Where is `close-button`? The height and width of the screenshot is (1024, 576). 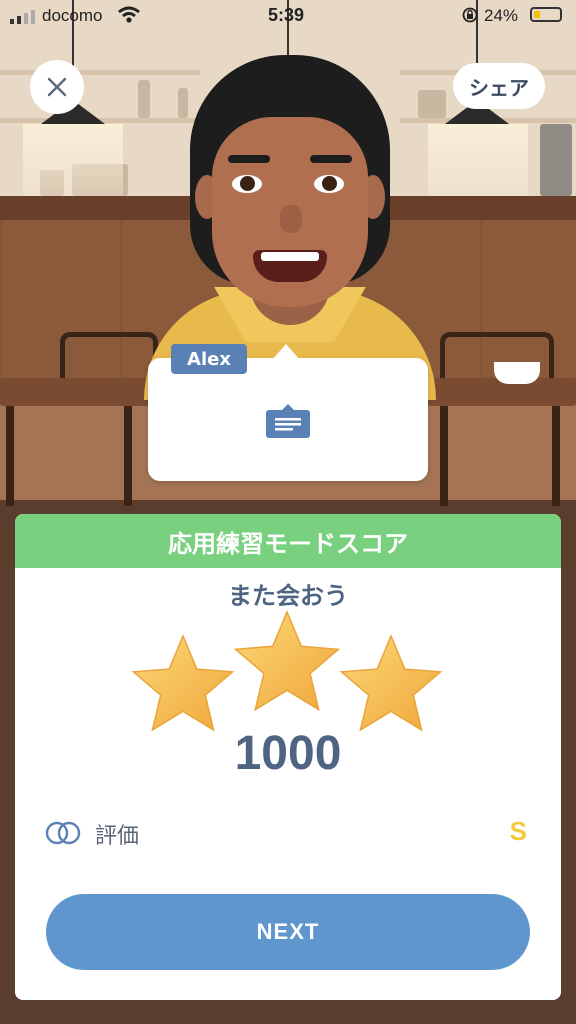 close-button is located at coordinates (57, 87).